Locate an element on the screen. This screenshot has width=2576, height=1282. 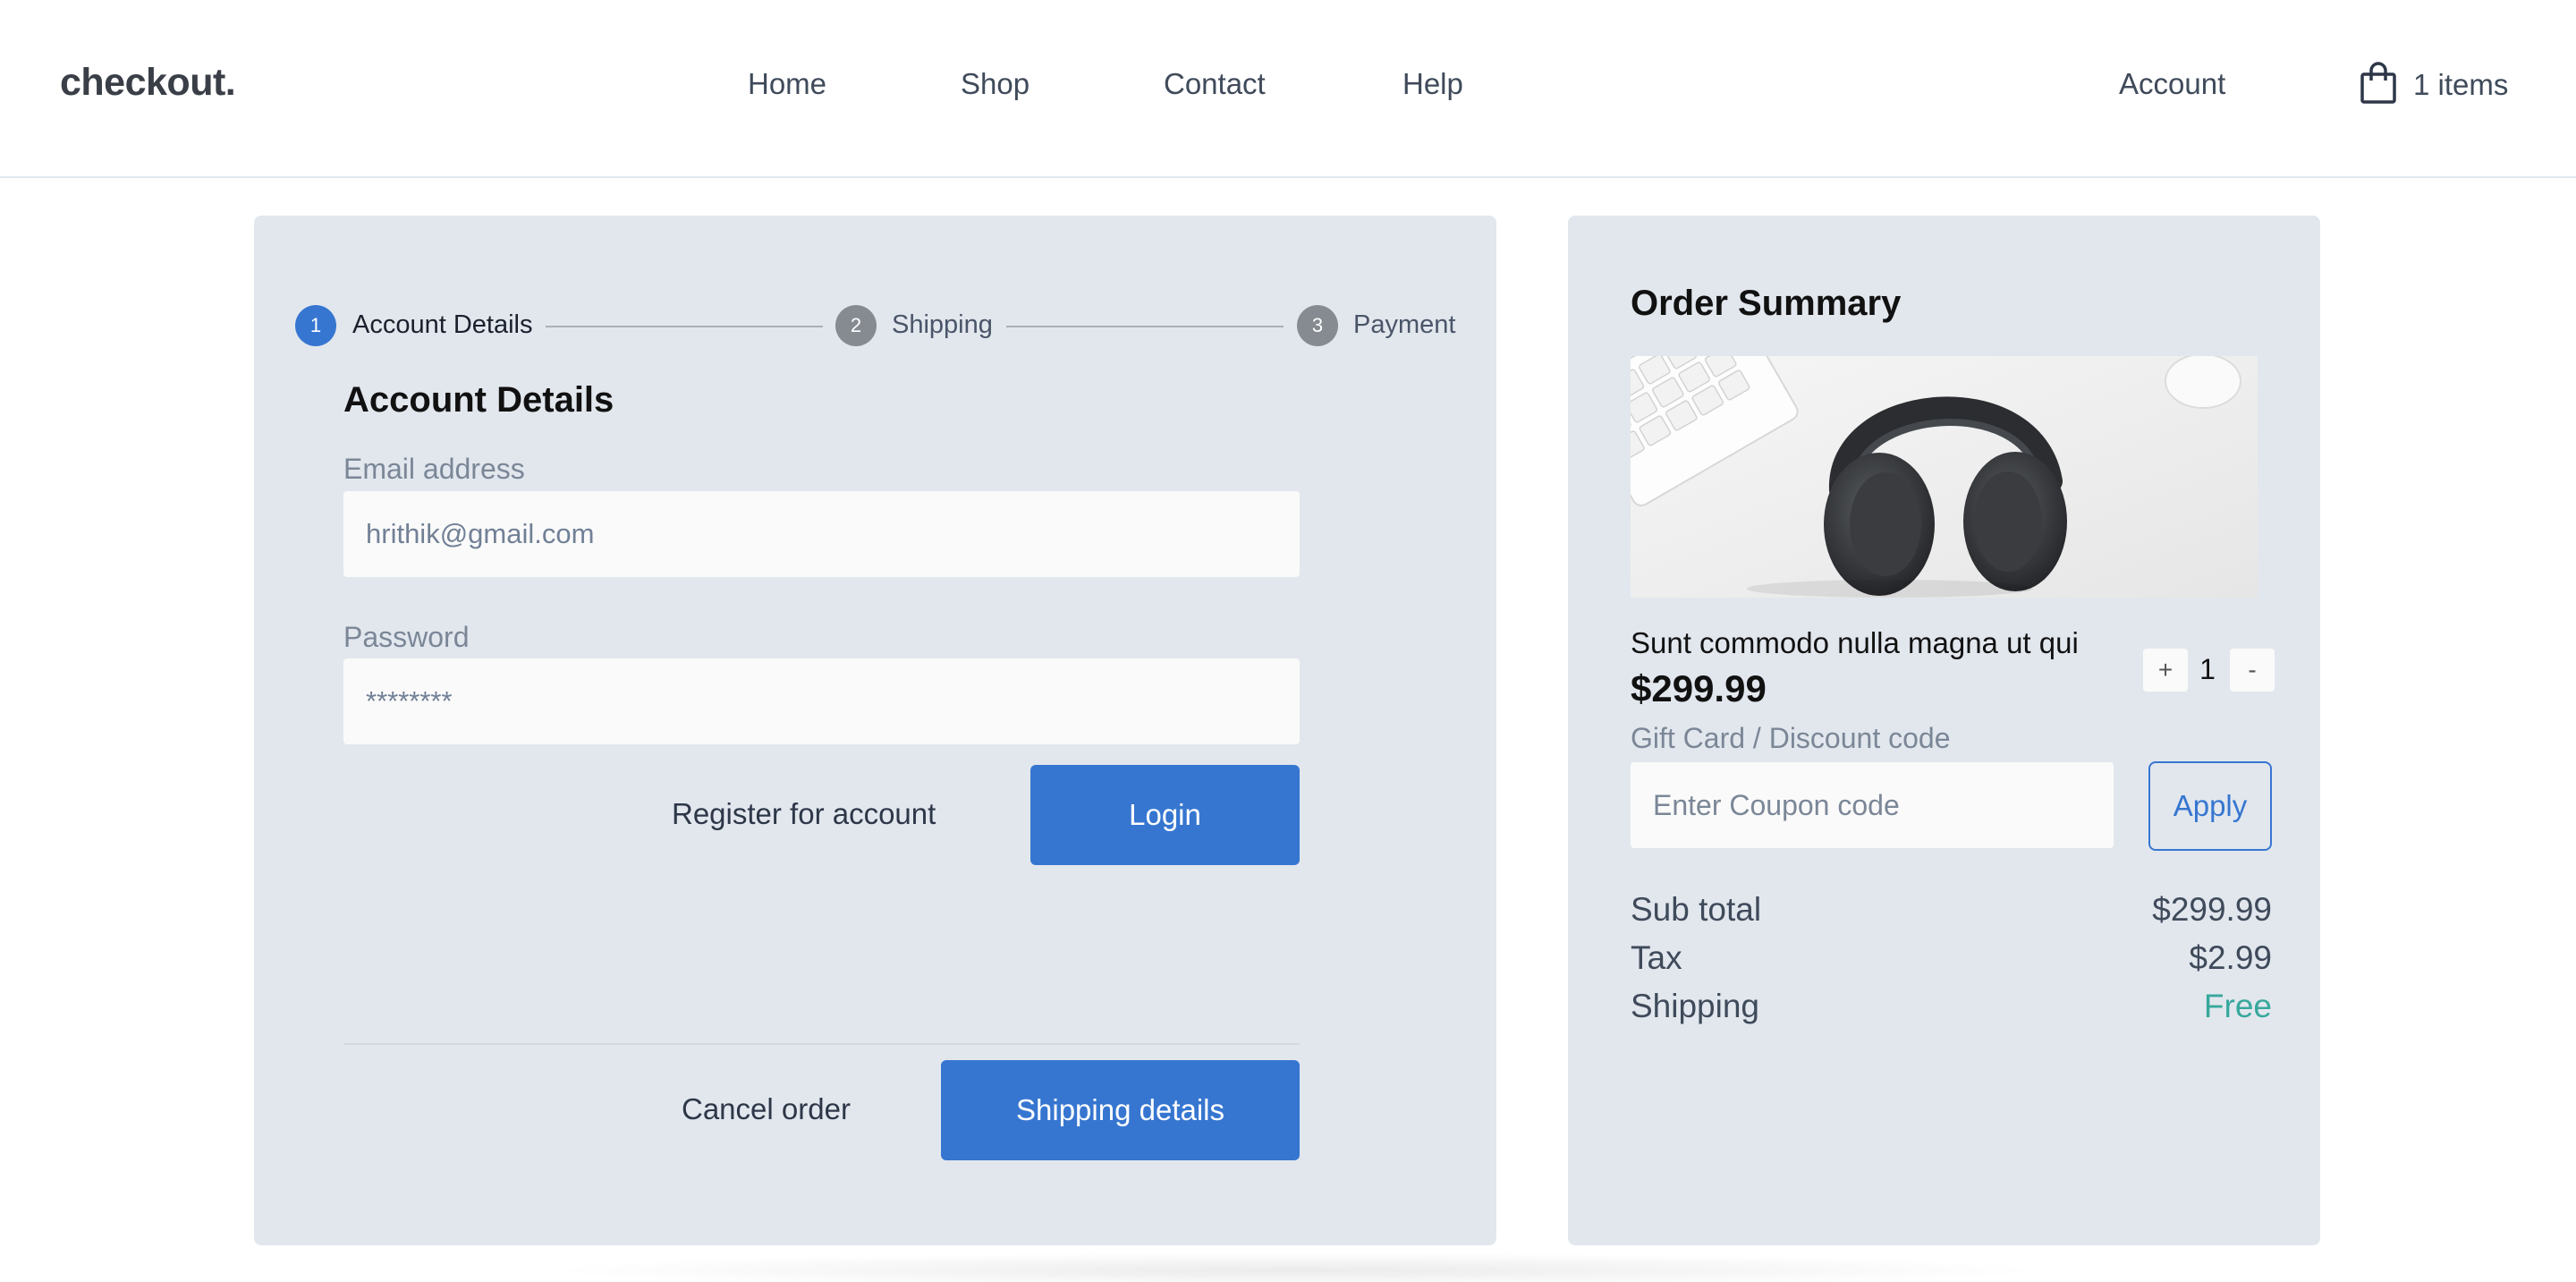
product-price: $299.99 is located at coordinates (1699, 688).